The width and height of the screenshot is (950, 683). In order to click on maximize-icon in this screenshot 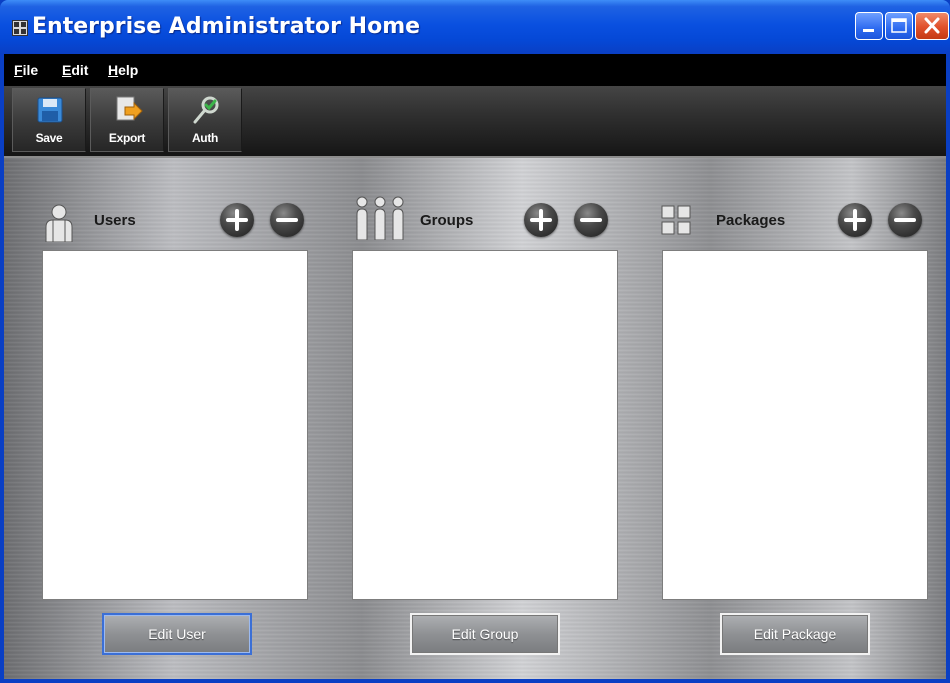, I will do `click(899, 25)`.